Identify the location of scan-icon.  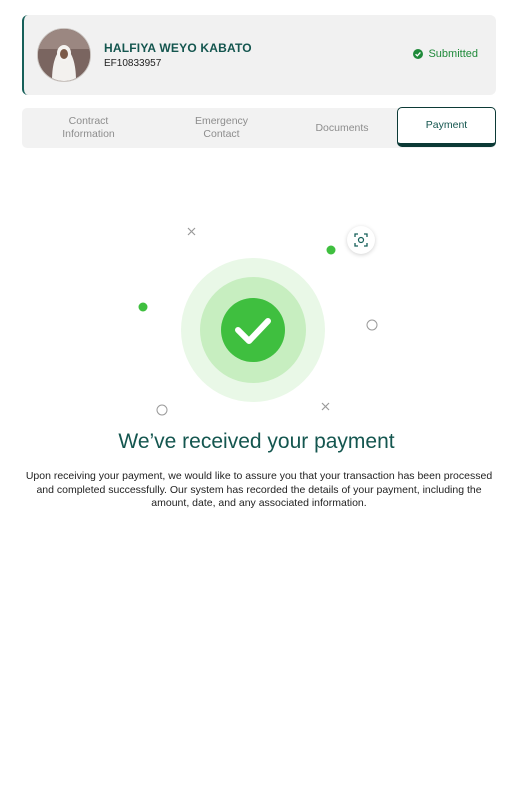
(361, 240).